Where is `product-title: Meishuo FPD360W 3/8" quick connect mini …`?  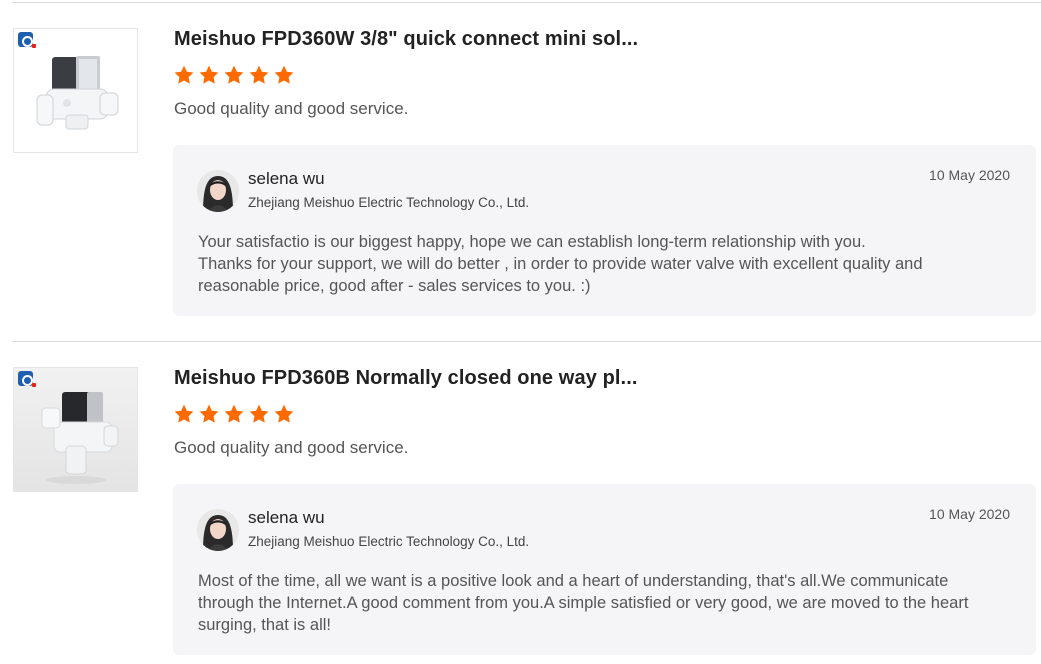
product-title: Meishuo FPD360W 3/8" quick connect mini … is located at coordinates (414, 39).